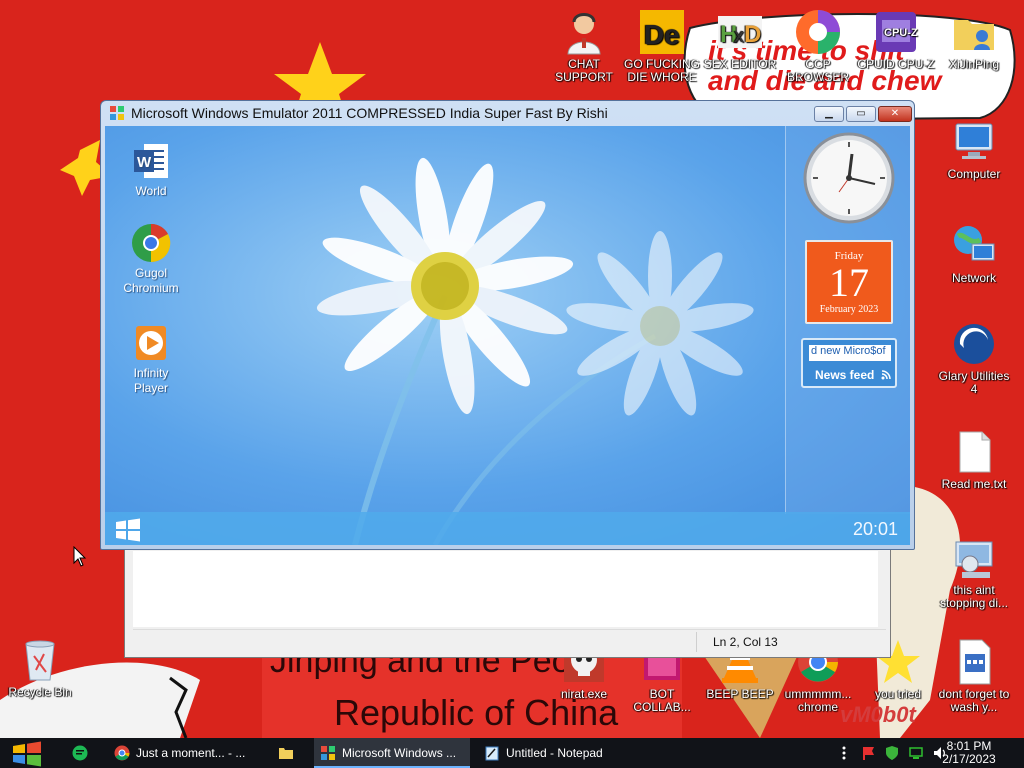 The height and width of the screenshot is (768, 1024). What do you see at coordinates (696, 642) in the screenshot?
I see `status-divider` at bounding box center [696, 642].